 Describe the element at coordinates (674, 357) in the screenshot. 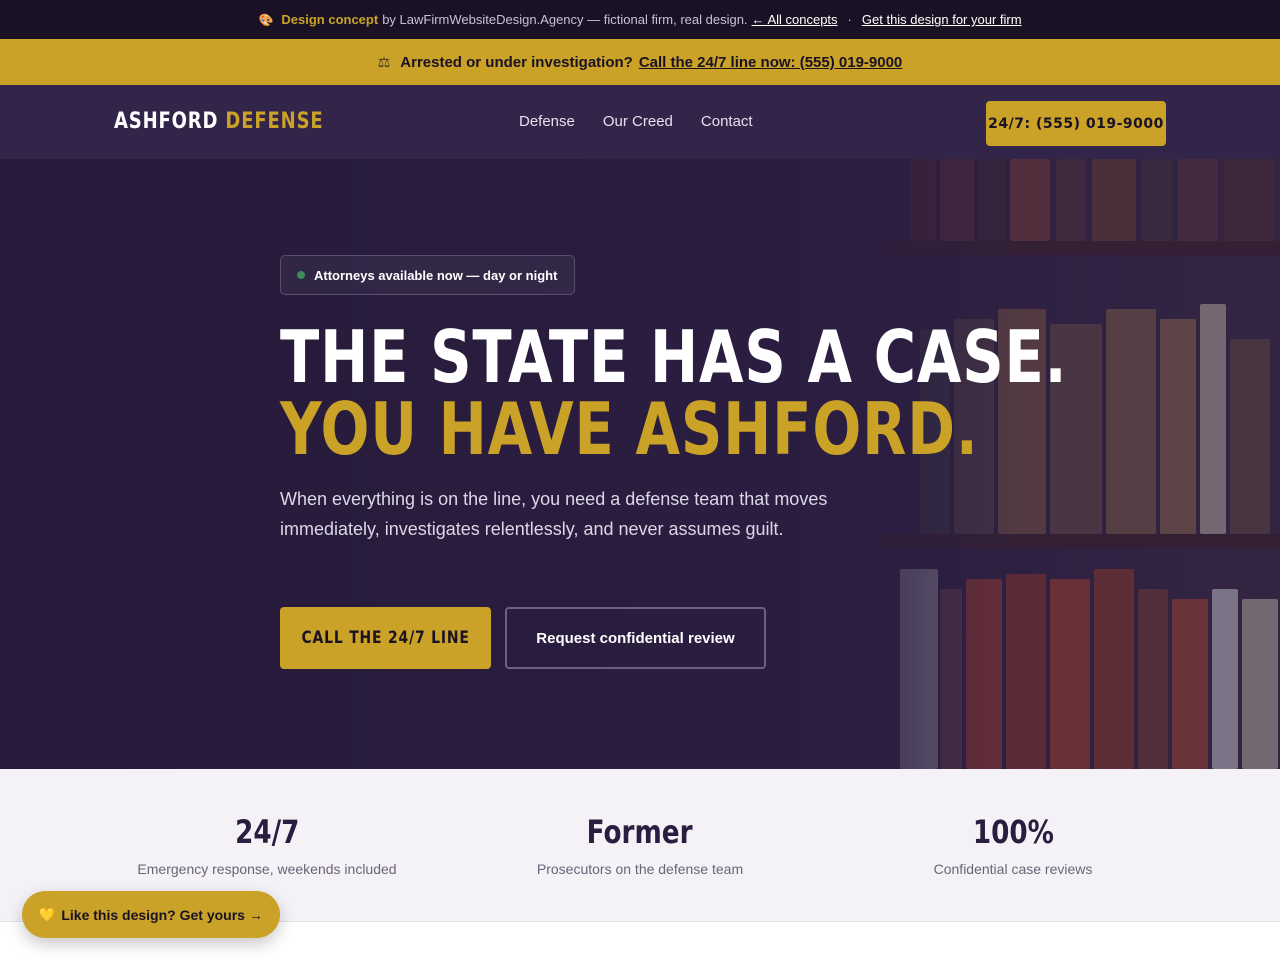

I see `headline-line-1: THE STATE HAS A CASE.` at that location.